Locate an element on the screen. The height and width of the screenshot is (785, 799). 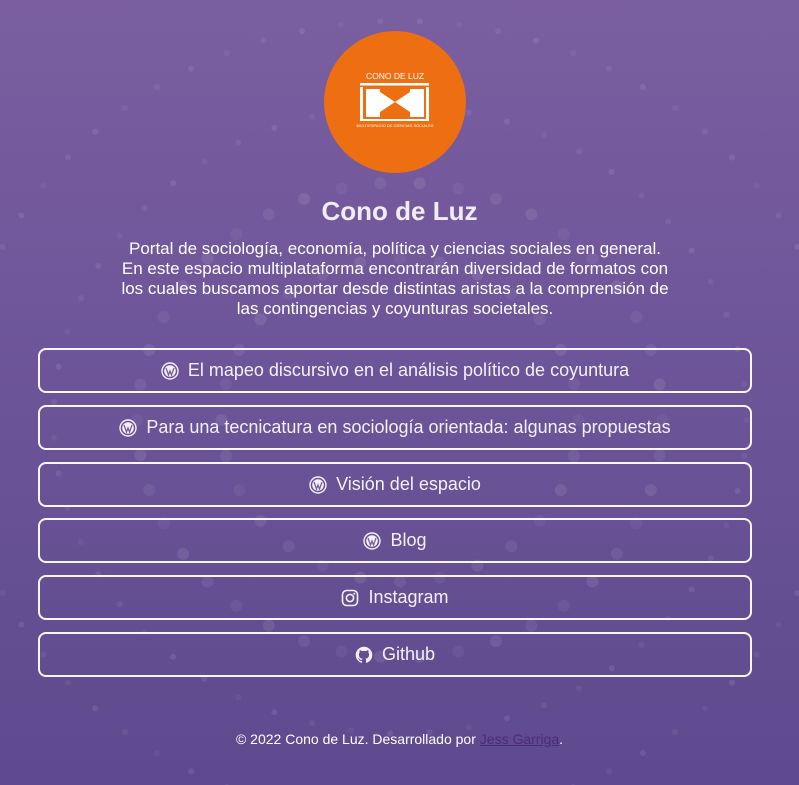
footer-text: © 2022 Cono de Luz. Desarrollado por is located at coordinates (355, 739).